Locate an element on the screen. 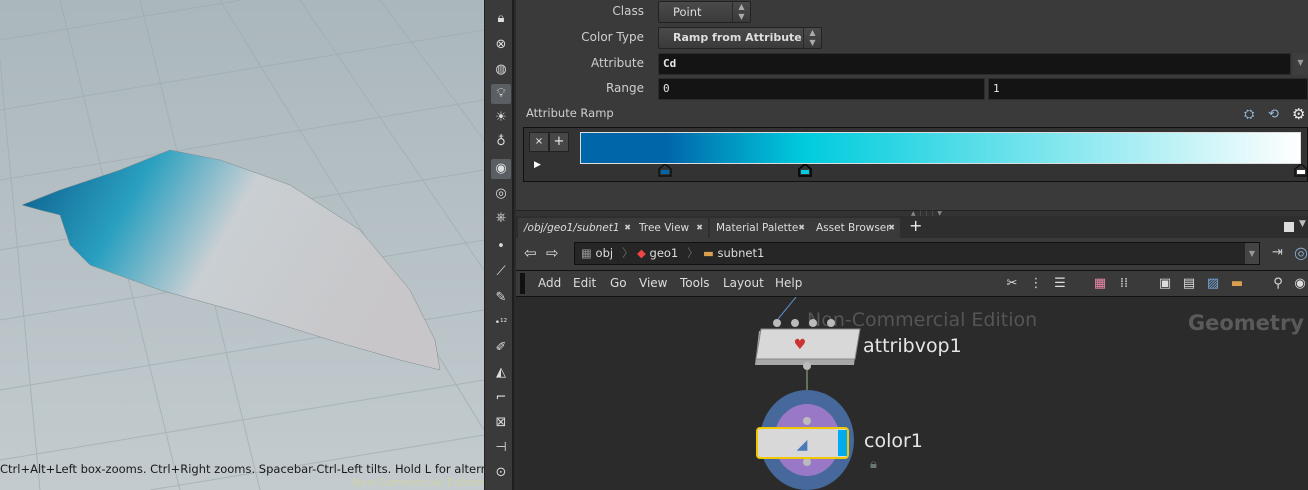 This screenshot has height=490, width=1308. number-icon: •¹² is located at coordinates (501, 323).